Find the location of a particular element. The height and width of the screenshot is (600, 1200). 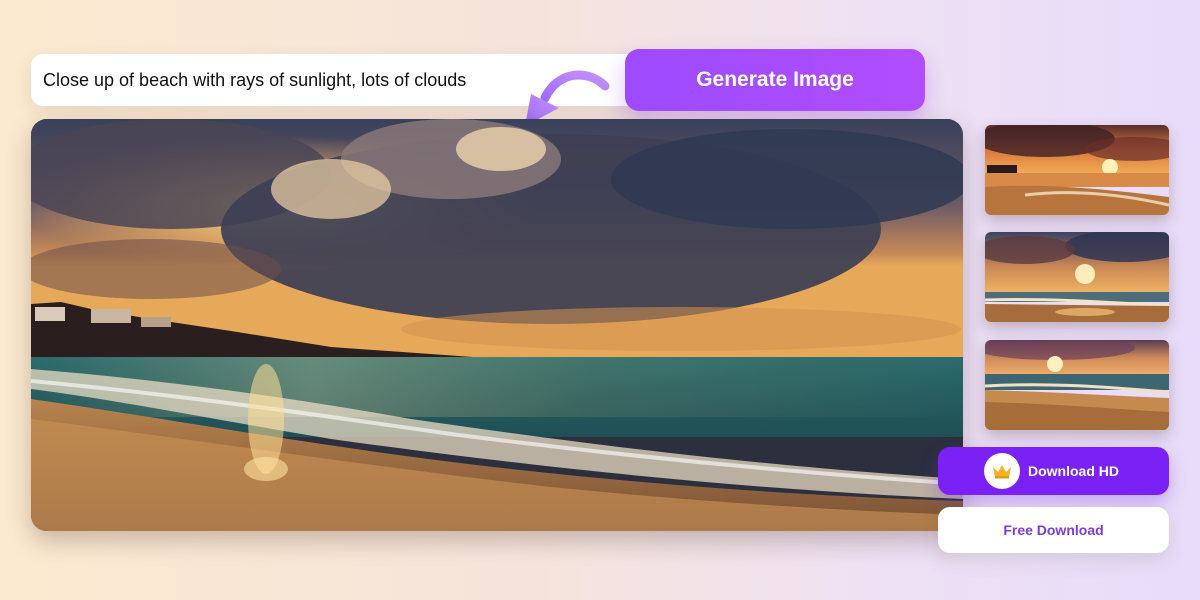

generate-image-label: Generate Image is located at coordinates (775, 79).